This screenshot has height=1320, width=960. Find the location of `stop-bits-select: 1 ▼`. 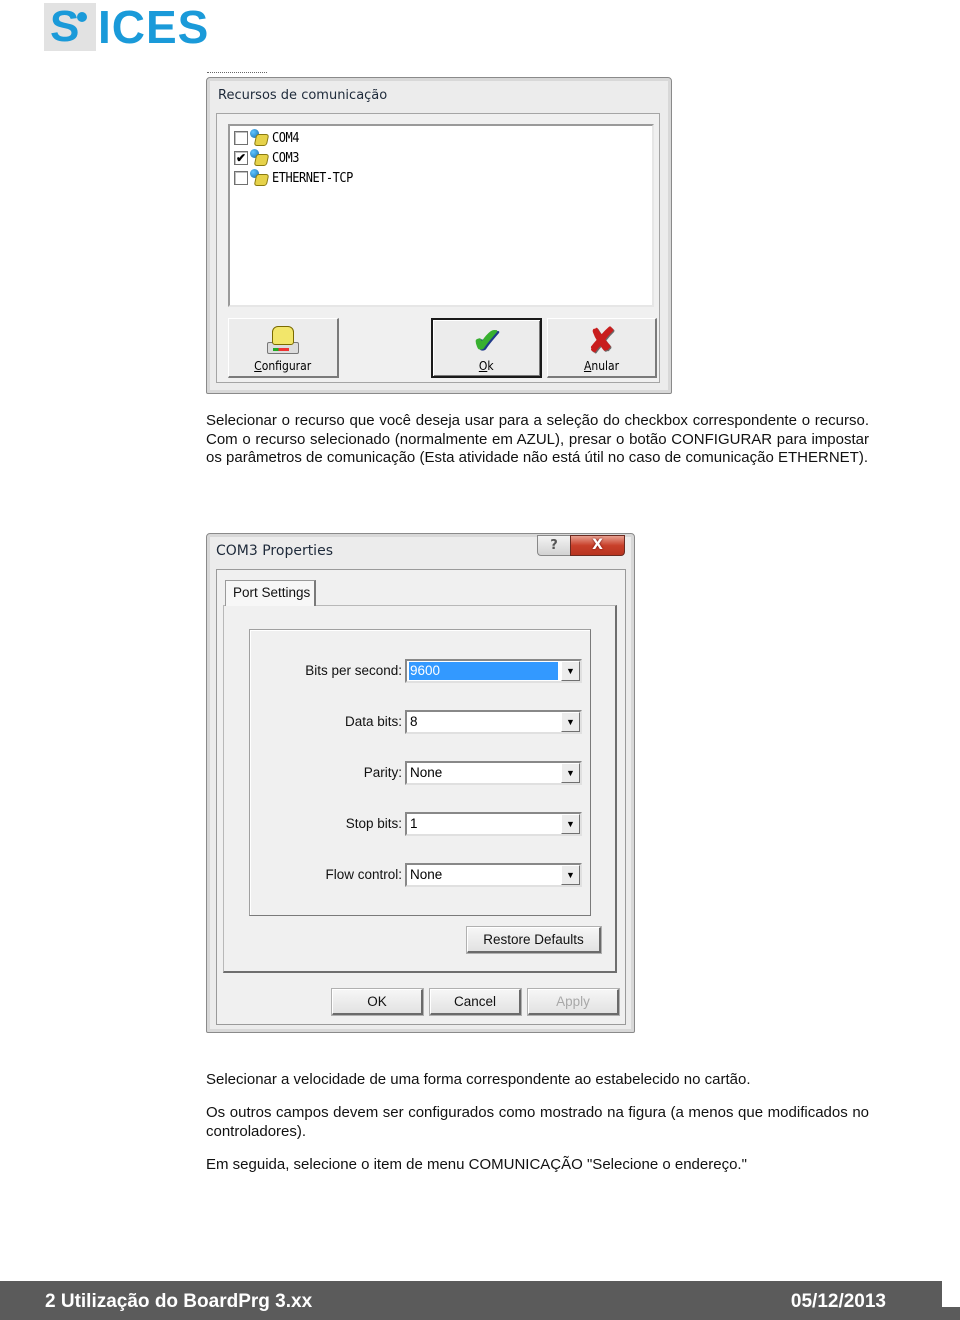

stop-bits-select: 1 ▼ is located at coordinates (493, 824).